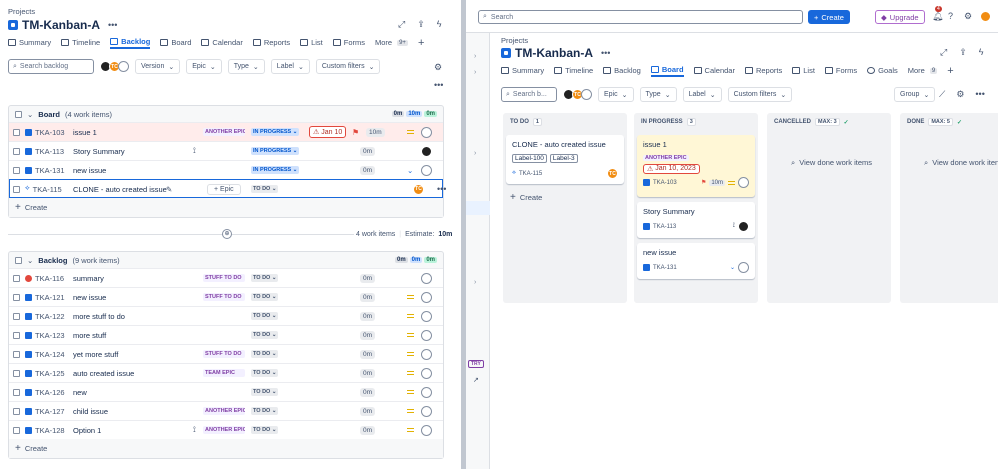 This screenshot has width=998, height=469. Describe the element at coordinates (943, 52) in the screenshot. I see `expand-icon: ⤢` at that location.